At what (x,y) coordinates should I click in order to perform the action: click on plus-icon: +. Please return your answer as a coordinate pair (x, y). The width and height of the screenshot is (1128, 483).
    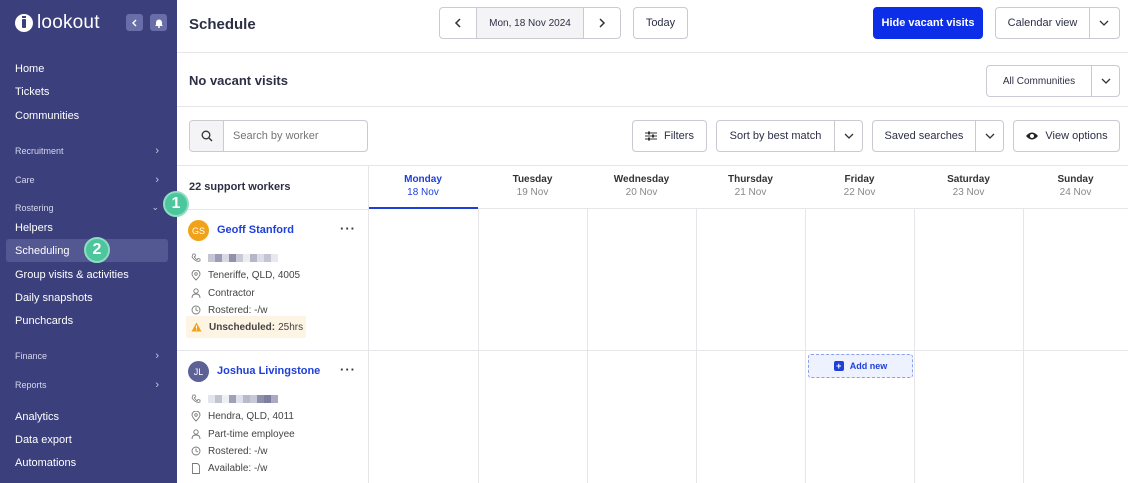
    Looking at the image, I should click on (838, 366).